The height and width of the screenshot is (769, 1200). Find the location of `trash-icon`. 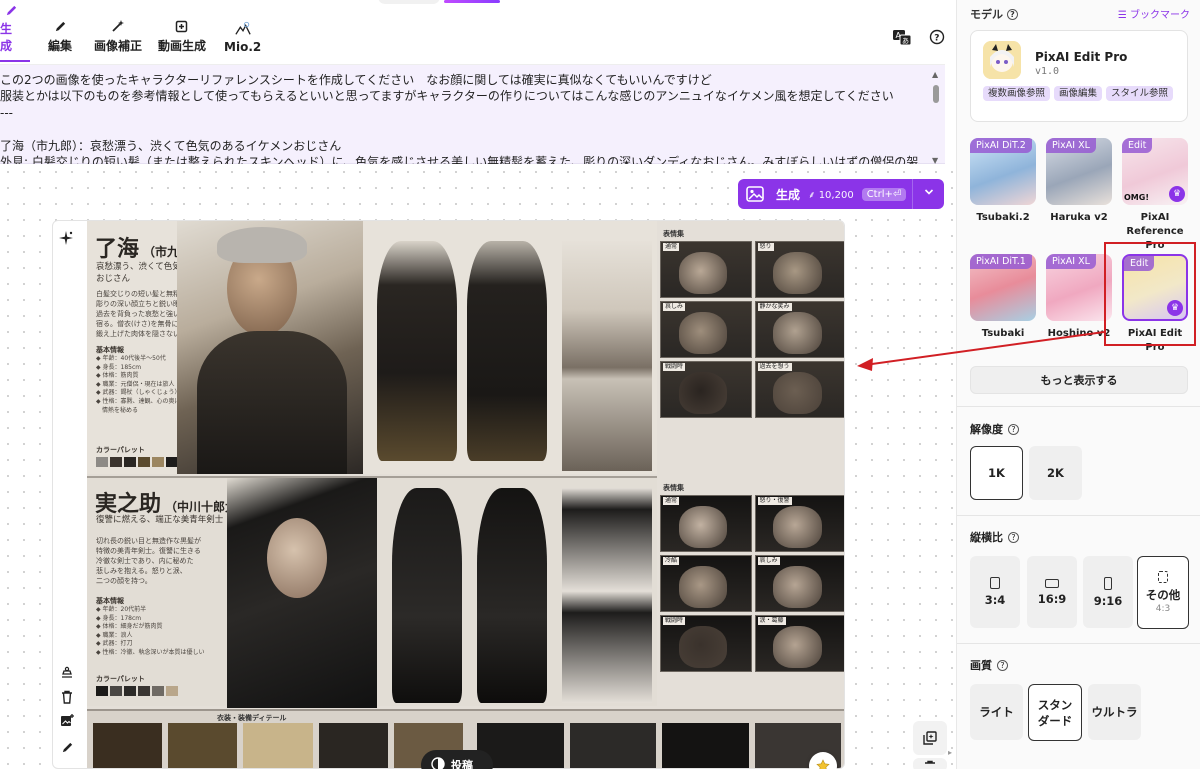

trash-icon is located at coordinates (67, 697).